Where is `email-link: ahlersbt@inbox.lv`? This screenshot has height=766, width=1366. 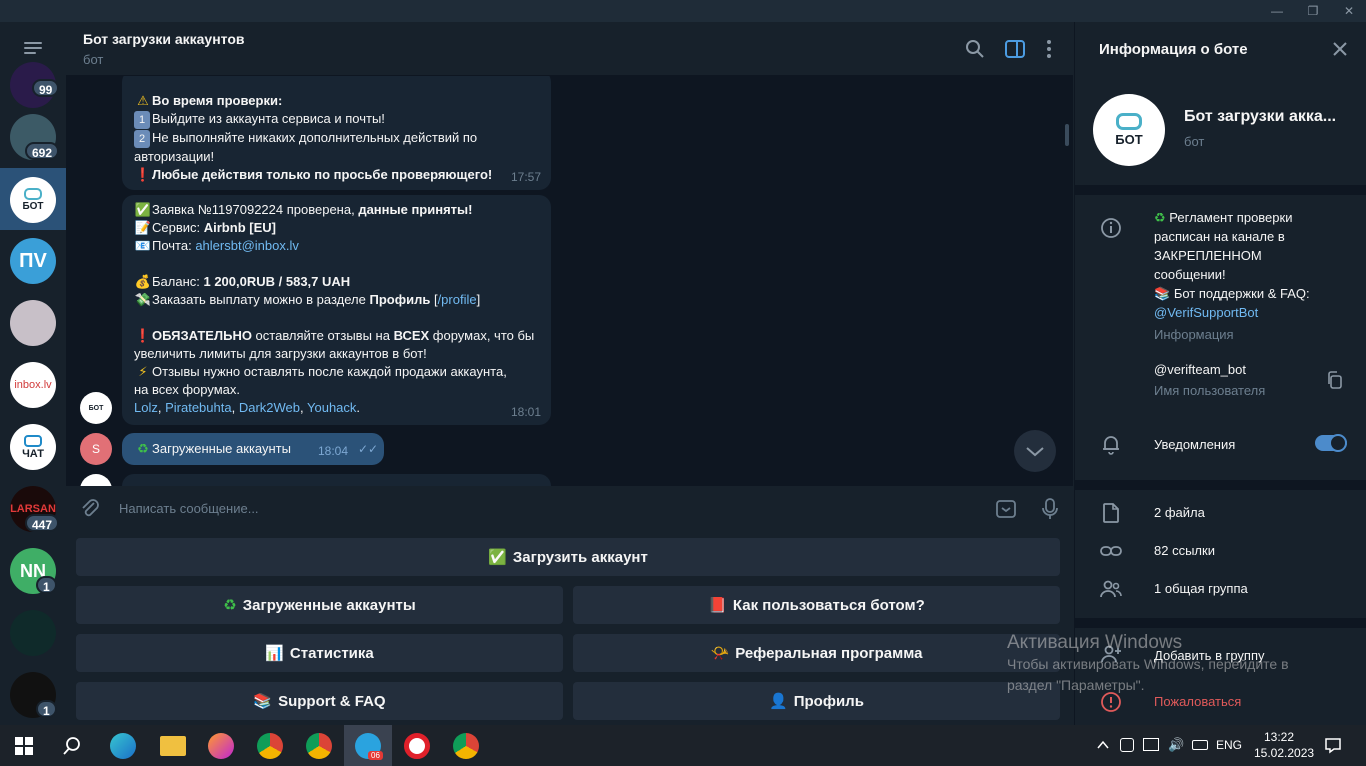
email-link: ahlersbt@inbox.lv is located at coordinates (247, 245).